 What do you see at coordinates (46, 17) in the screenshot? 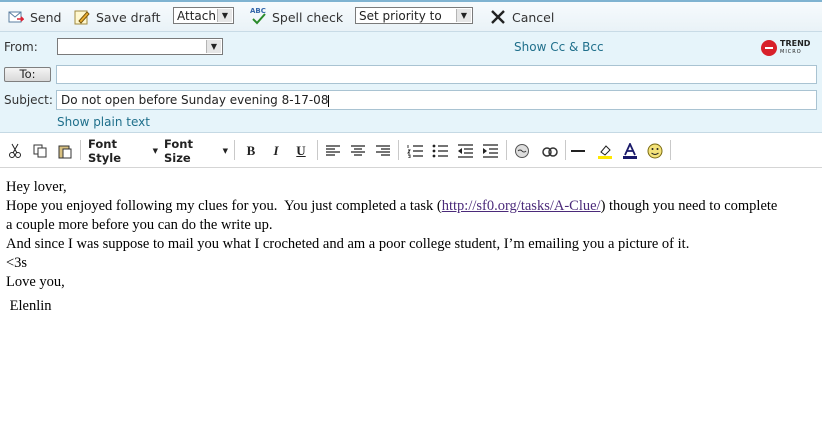
I see `send-label: Send` at bounding box center [46, 17].